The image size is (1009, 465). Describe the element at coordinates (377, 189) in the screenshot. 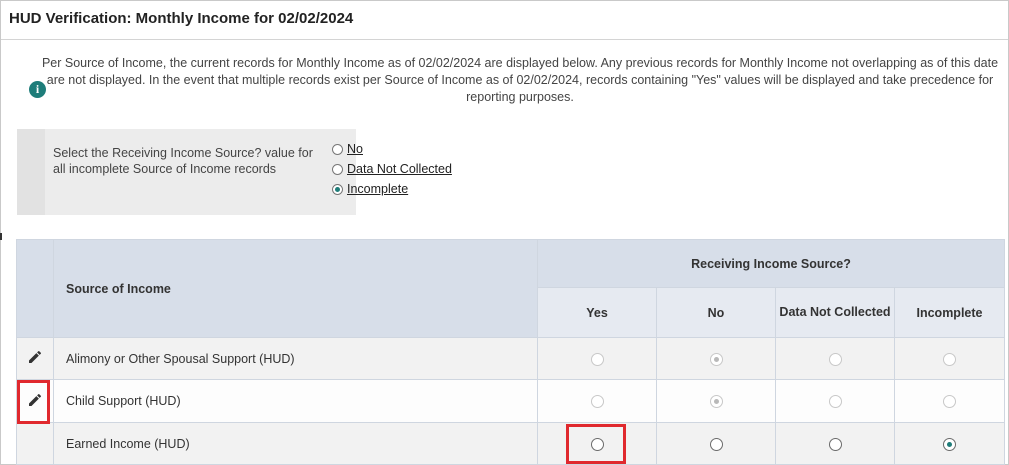

I see `option-incomplete-label: Incomplete` at that location.